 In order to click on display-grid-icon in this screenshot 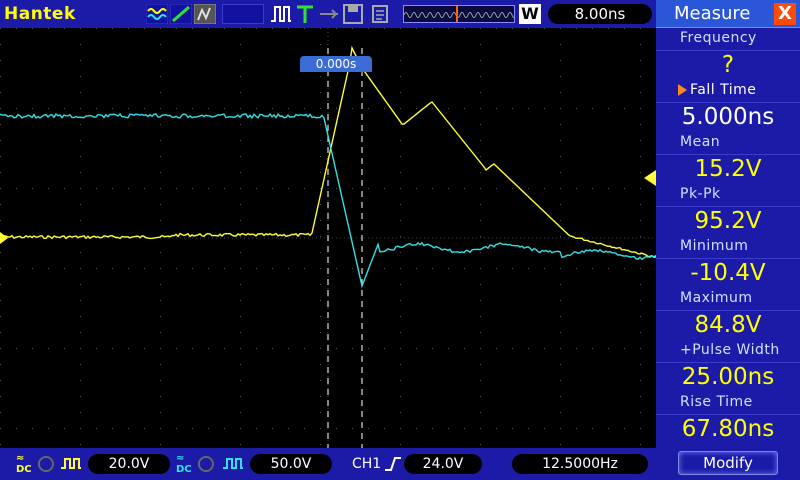, I will do `click(243, 14)`.